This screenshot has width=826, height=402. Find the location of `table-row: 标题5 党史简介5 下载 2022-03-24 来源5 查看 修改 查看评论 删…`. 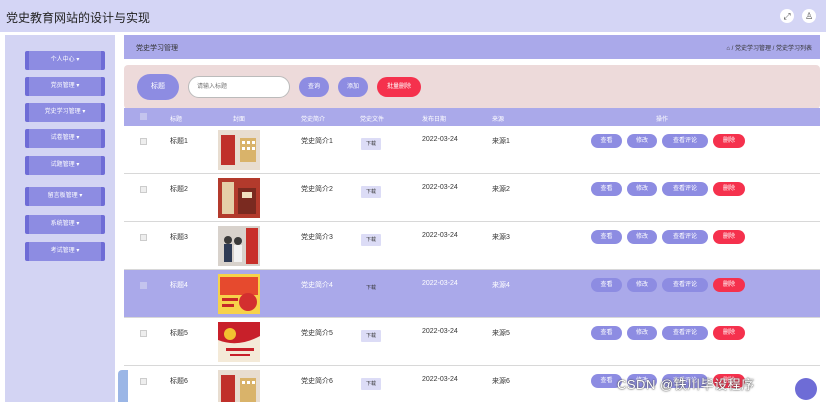

table-row: 标题5 党史简介5 下载 2022-03-24 来源5 查看 修改 查看评论 删… is located at coordinates (472, 342).